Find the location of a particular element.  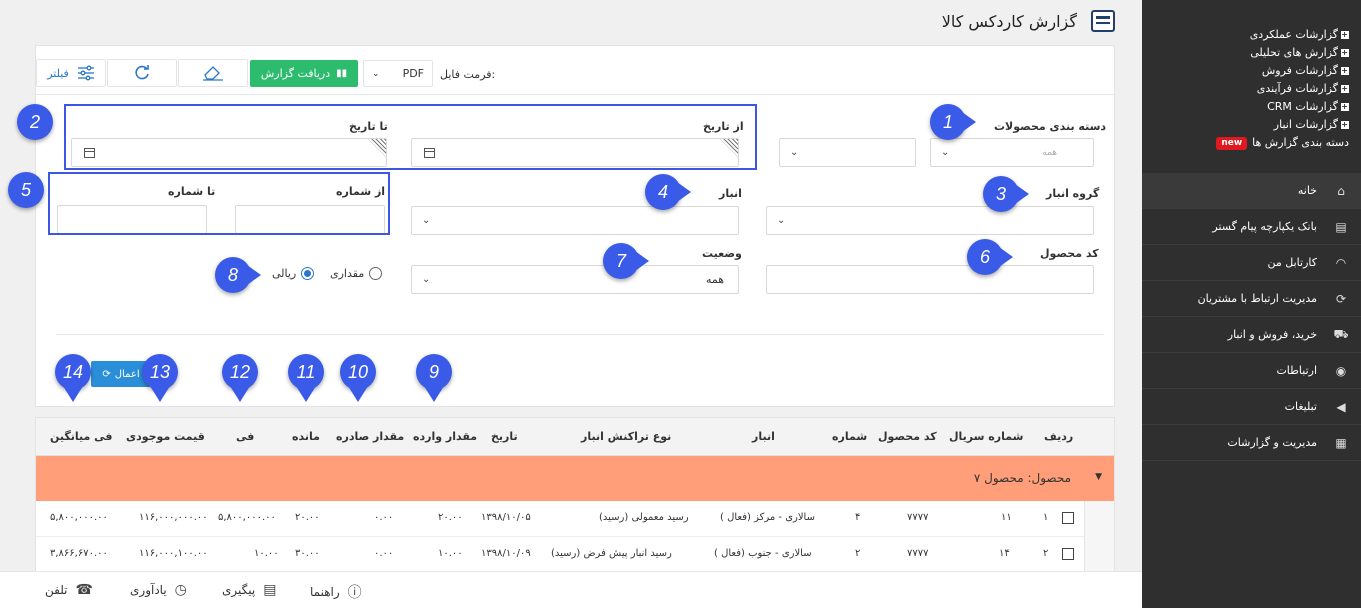

phone-button: ☎ تلفن is located at coordinates (69, 590).